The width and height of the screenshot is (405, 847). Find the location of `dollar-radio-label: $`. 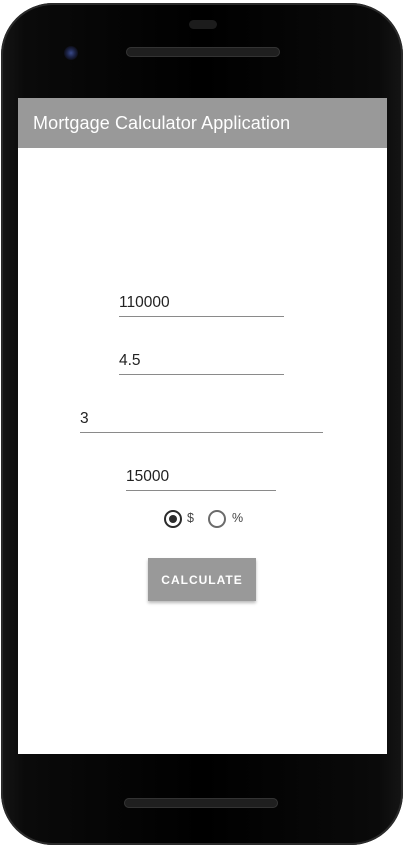

dollar-radio-label: $ is located at coordinates (190, 518).